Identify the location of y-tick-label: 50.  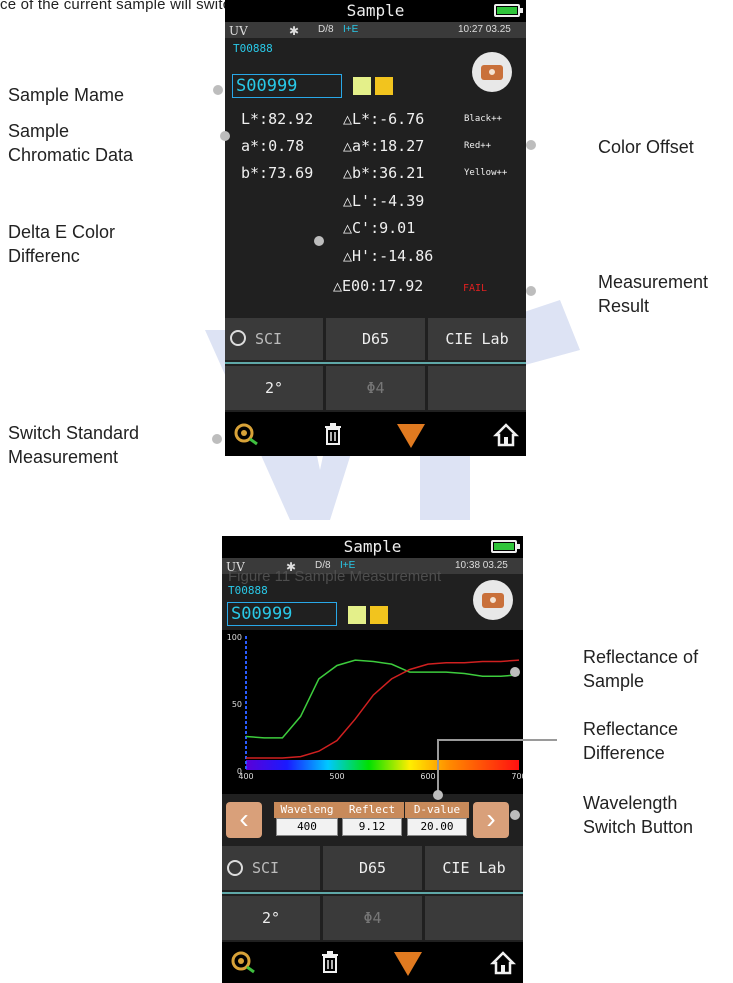
(237, 704).